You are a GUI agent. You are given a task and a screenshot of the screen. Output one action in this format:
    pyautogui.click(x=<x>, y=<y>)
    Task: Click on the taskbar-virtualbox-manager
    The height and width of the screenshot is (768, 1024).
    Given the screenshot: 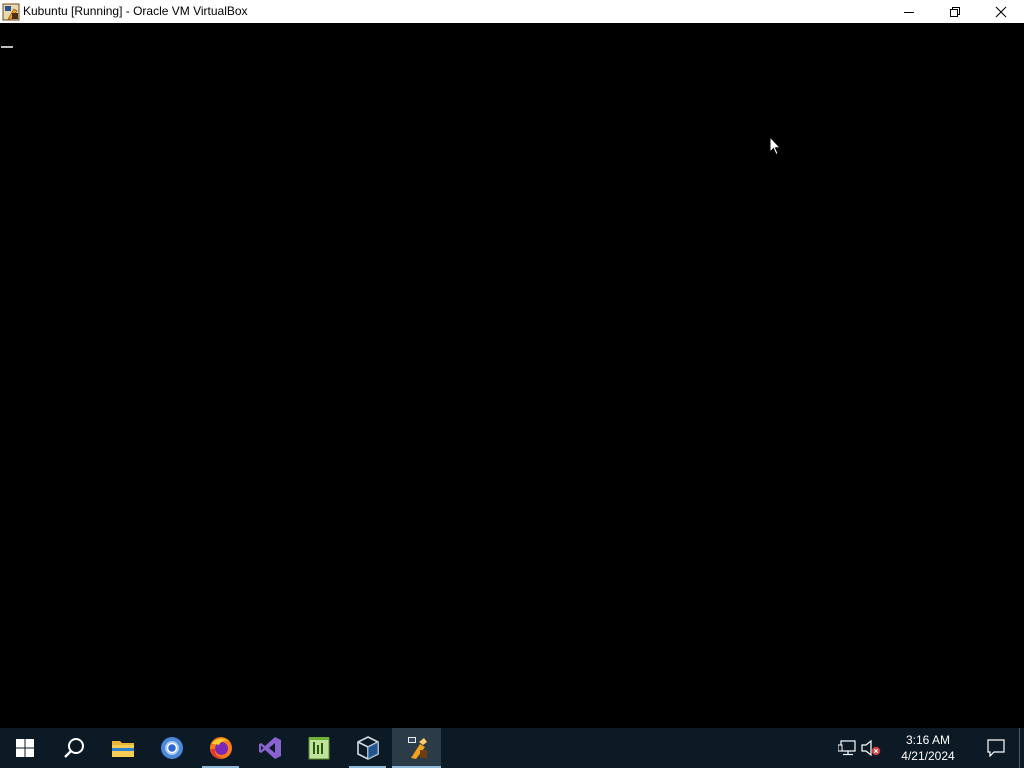 What is the action you would take?
    pyautogui.click(x=367, y=748)
    